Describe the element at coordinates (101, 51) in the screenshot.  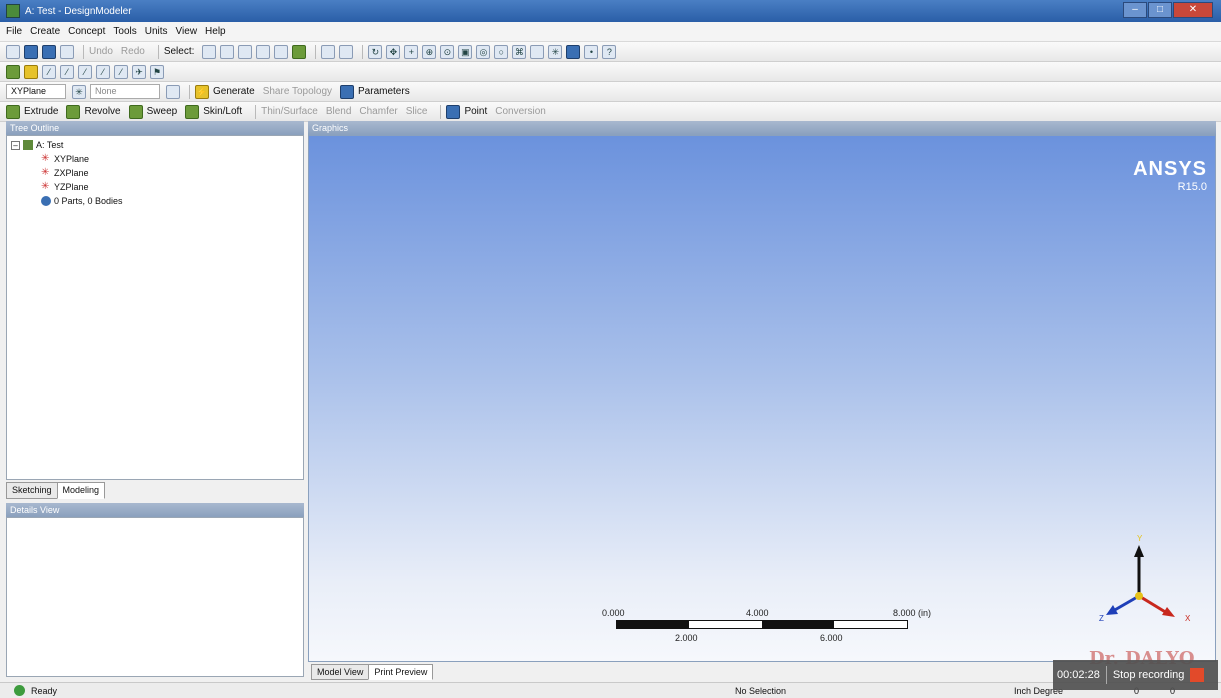
I see `undo-button: Undo` at that location.